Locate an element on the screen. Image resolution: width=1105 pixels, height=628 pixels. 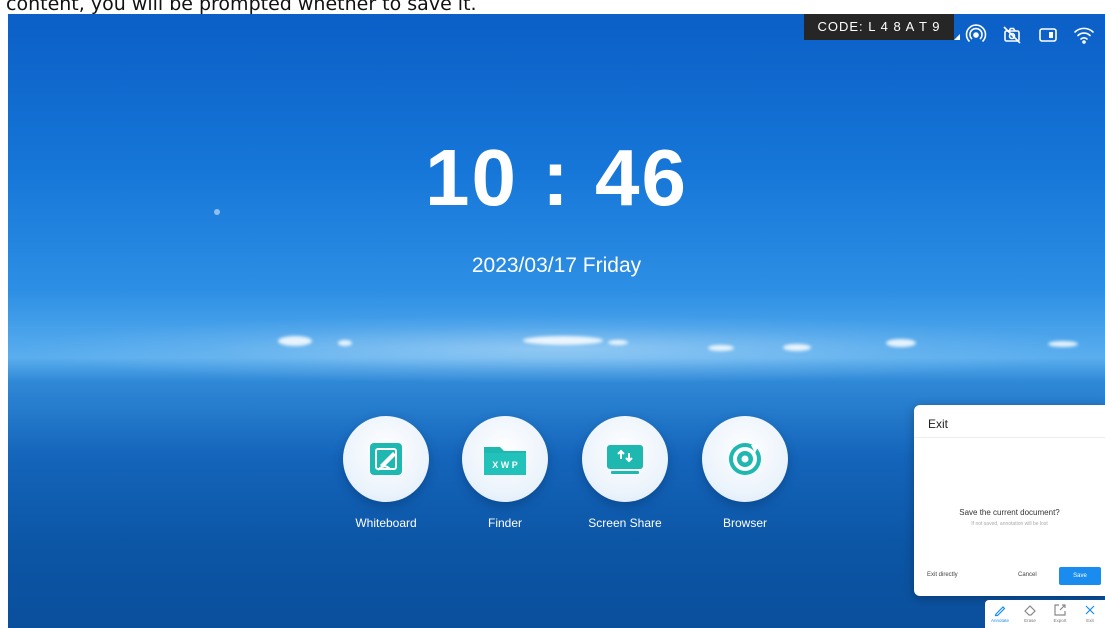
tool-label: Export is located at coordinates (1060, 620).